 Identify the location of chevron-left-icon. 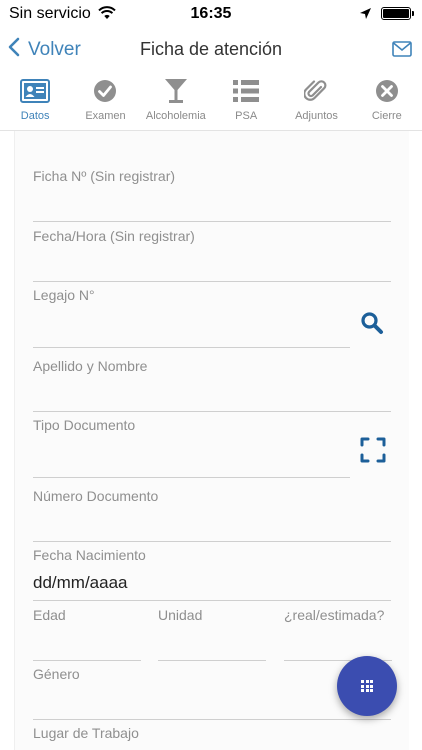
(14, 50).